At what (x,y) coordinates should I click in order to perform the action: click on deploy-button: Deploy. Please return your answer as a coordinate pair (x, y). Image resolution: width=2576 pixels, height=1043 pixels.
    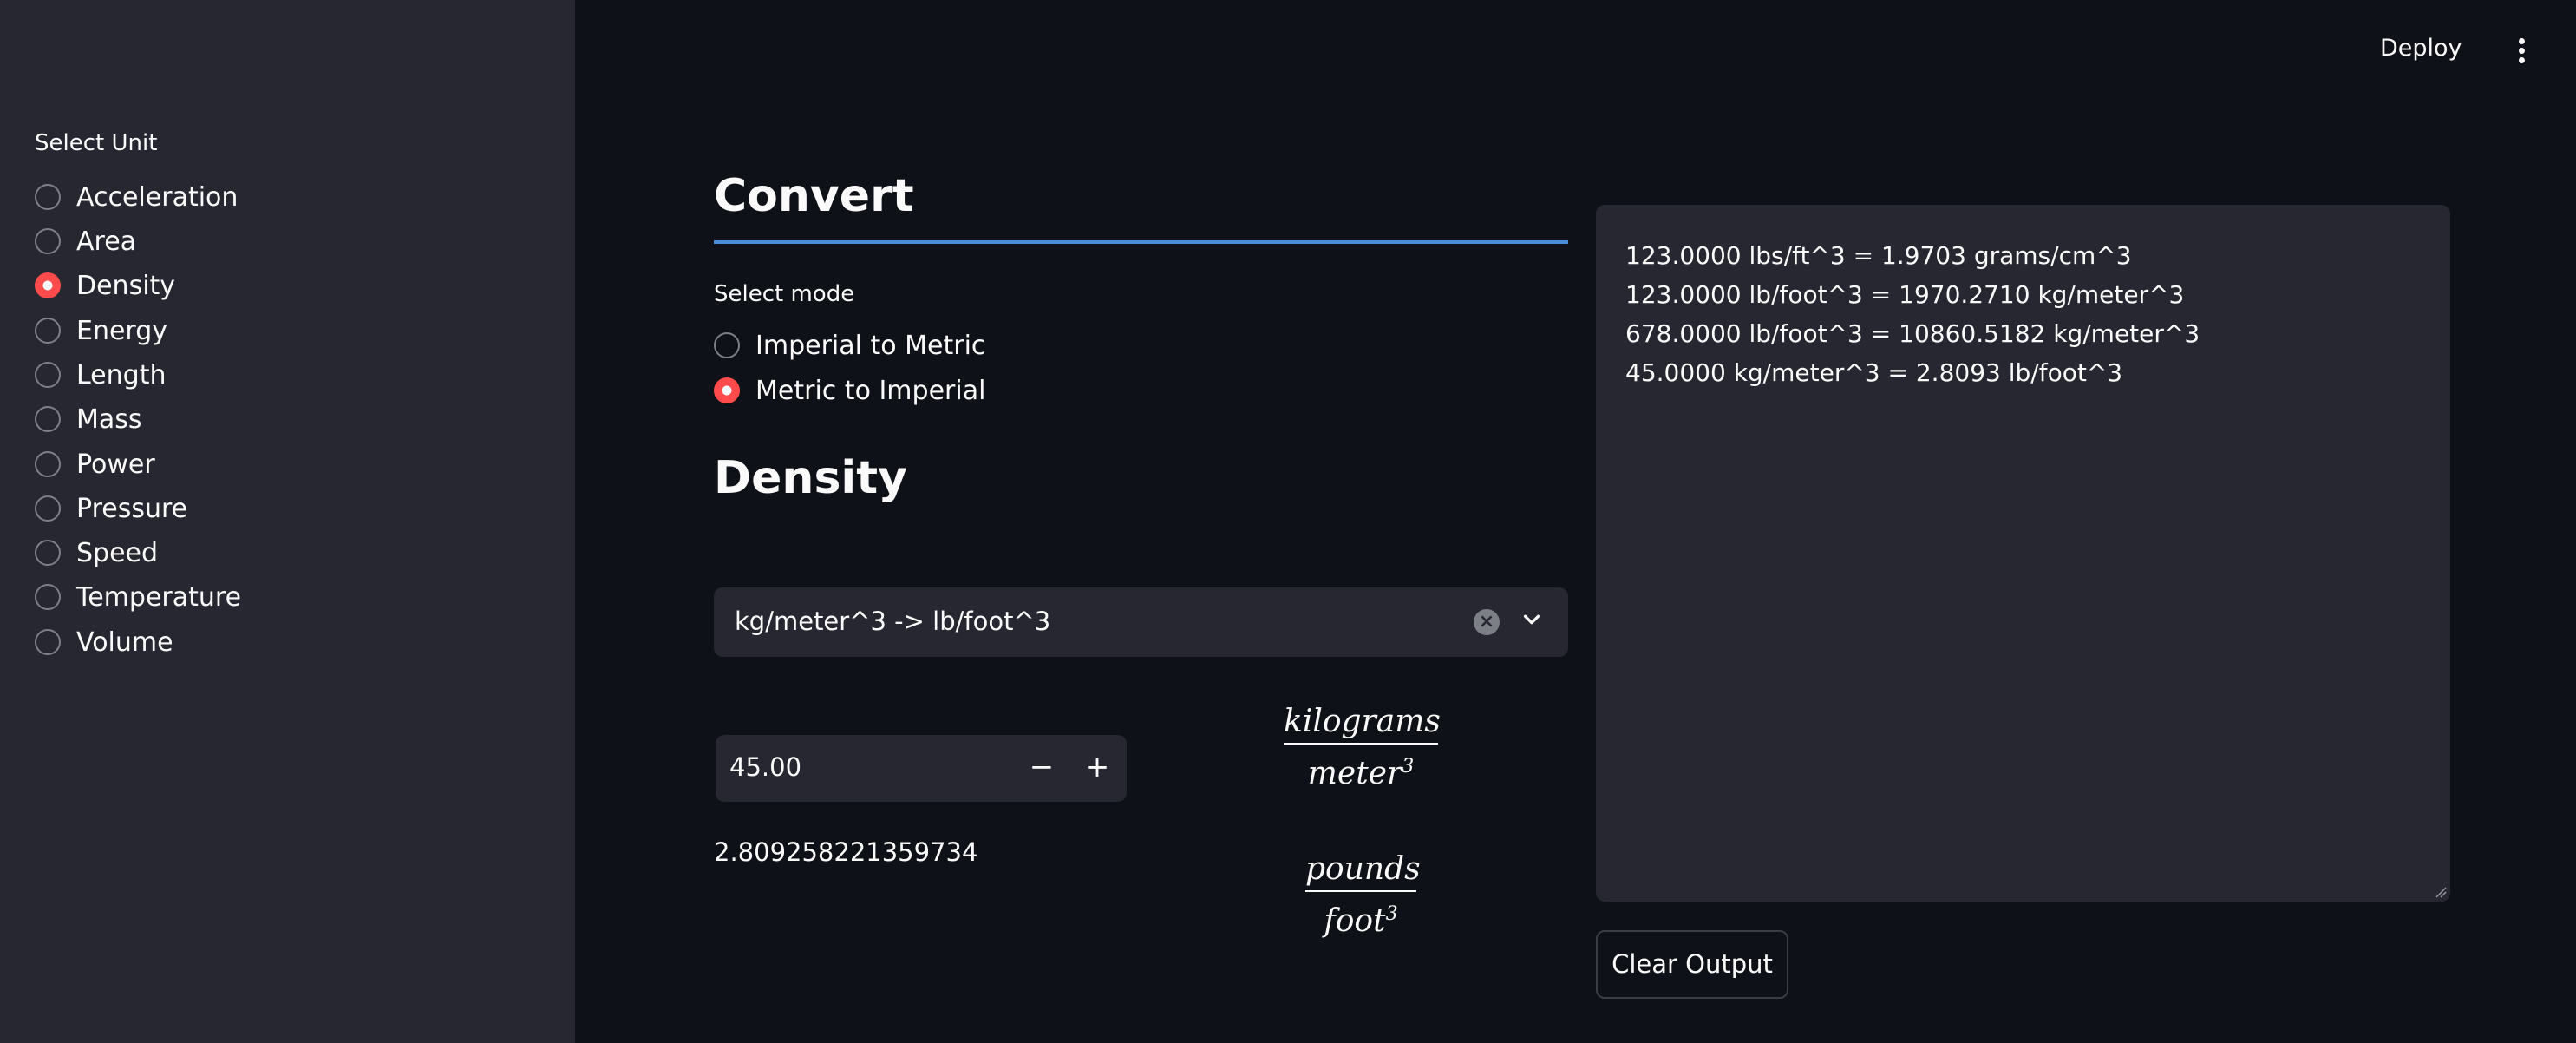
    Looking at the image, I should click on (2421, 48).